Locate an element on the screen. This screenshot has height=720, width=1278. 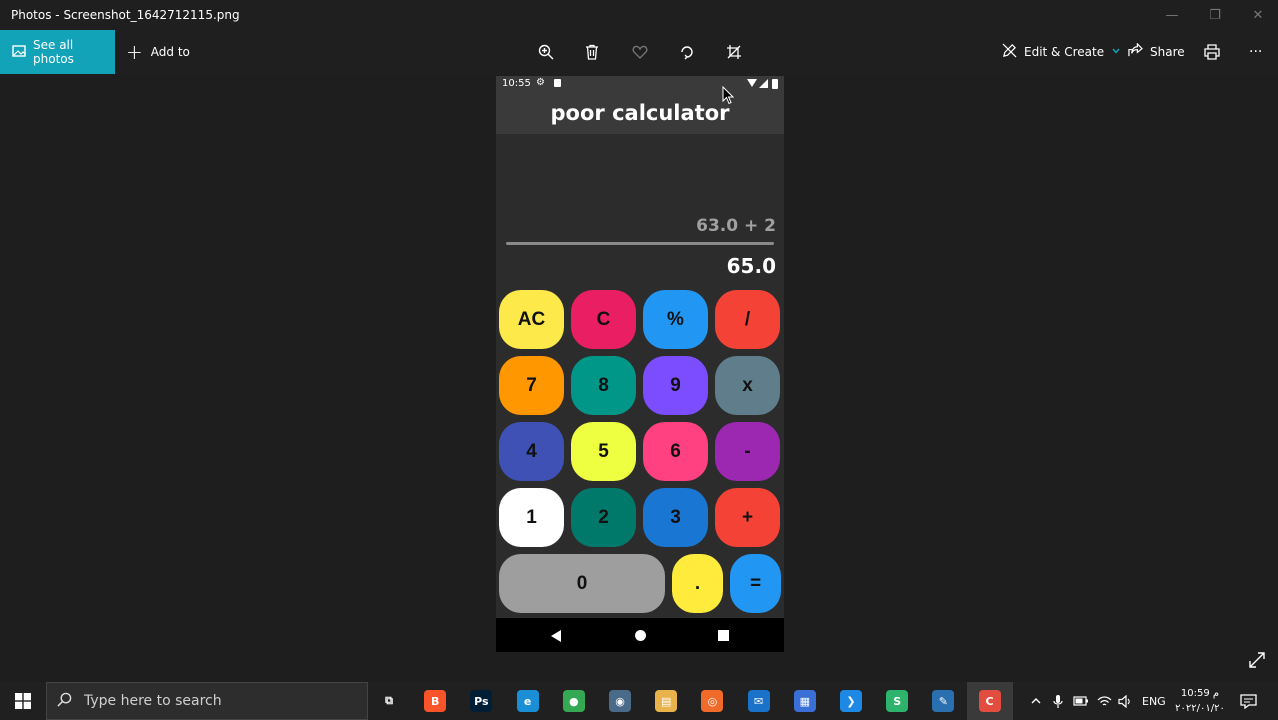
key-percent-button: % is located at coordinates (675, 319).